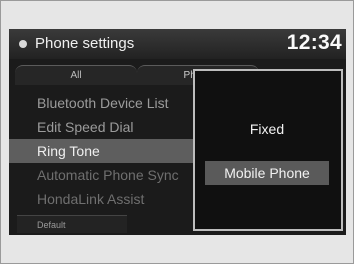 The width and height of the screenshot is (354, 264). I want to click on list-item-bluetooth-device-list: Bluetooth Device List, so click(109, 103).